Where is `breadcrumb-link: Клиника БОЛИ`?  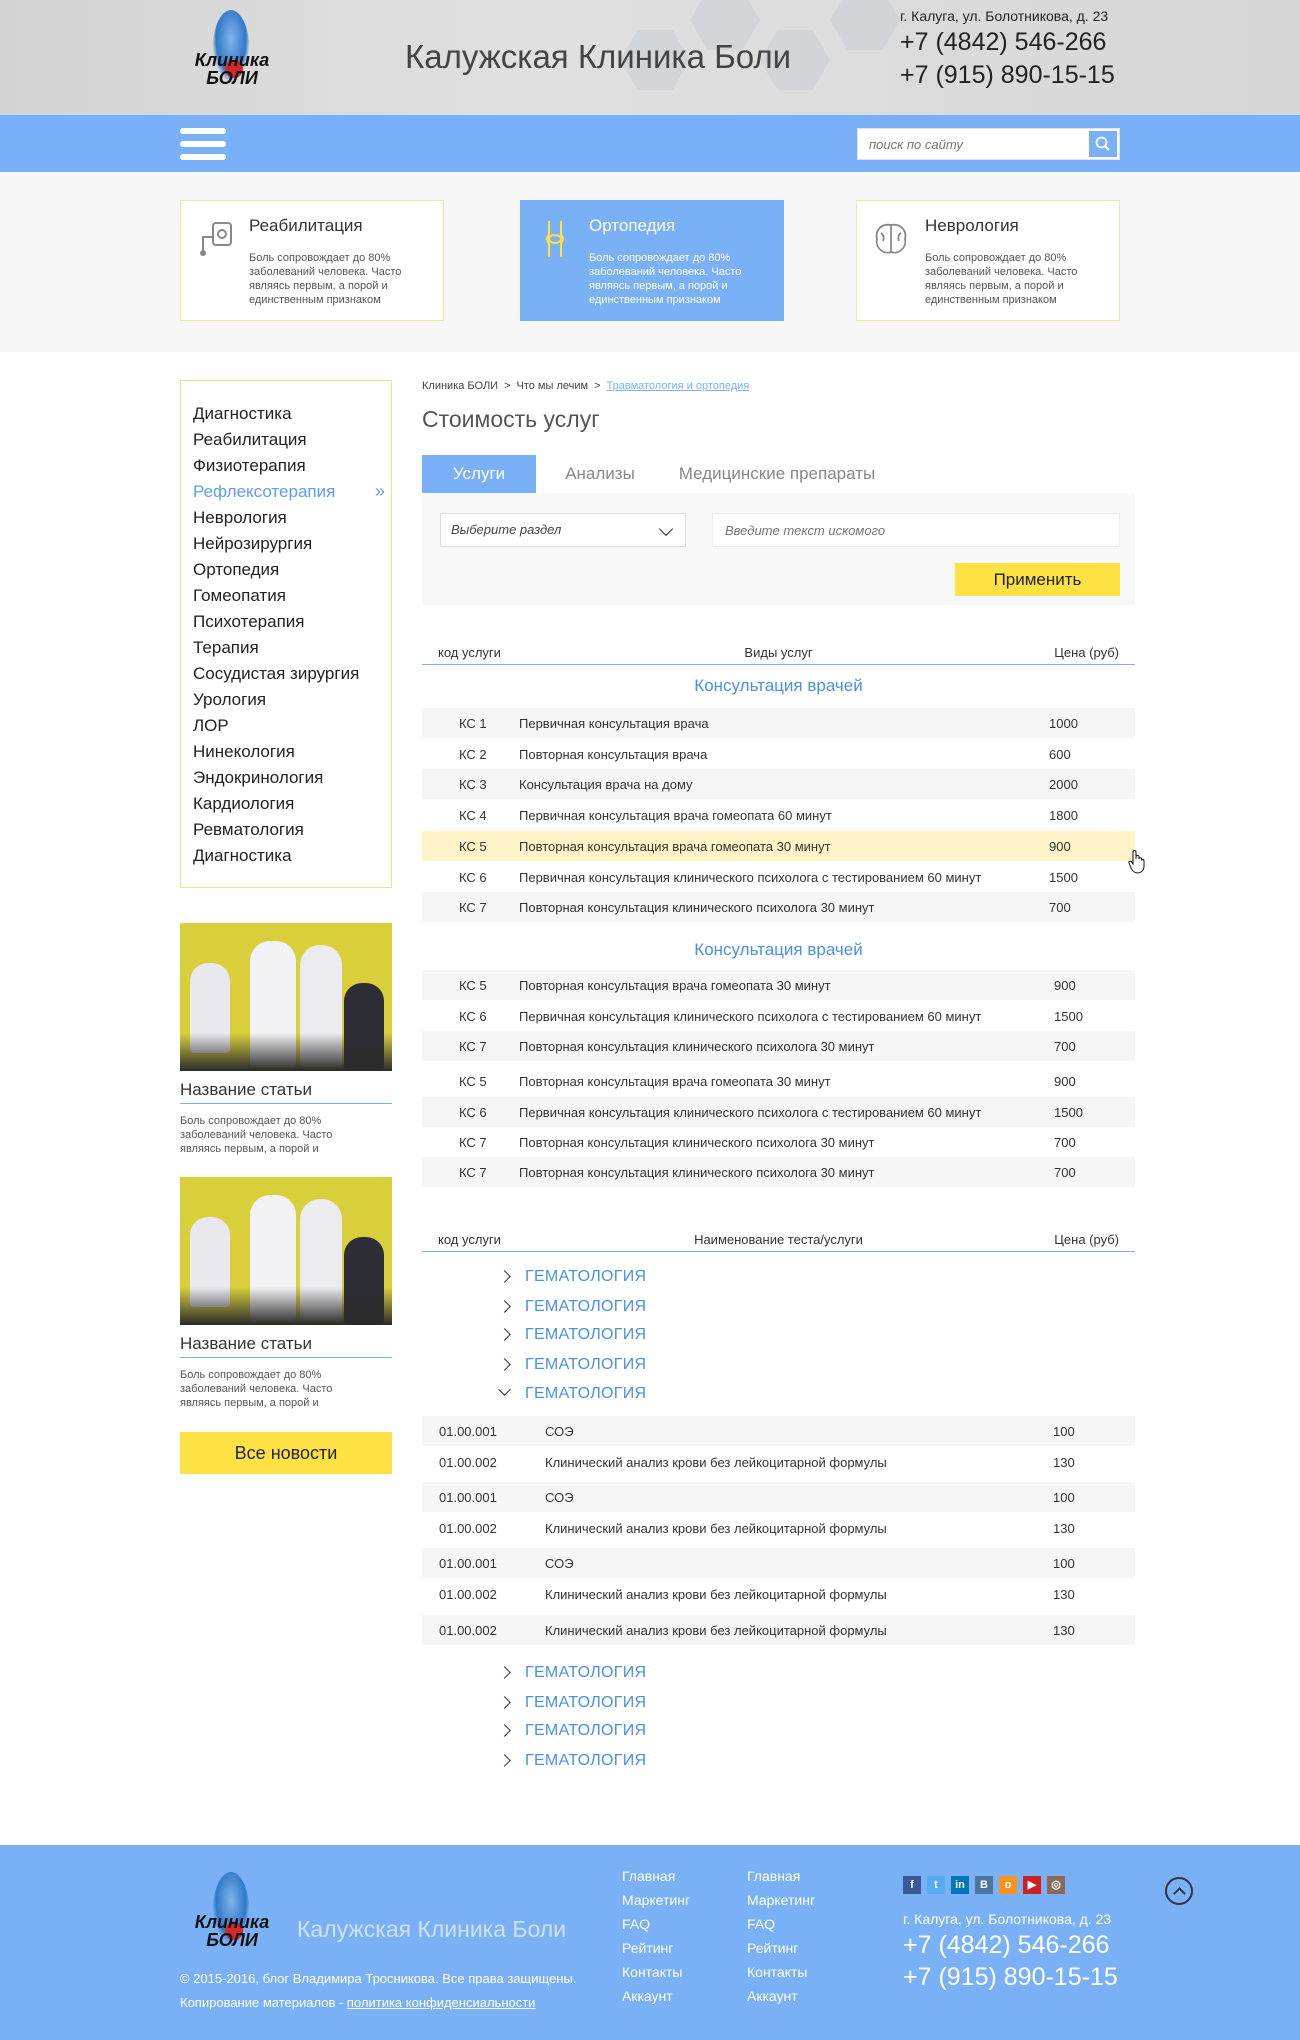 breadcrumb-link: Клиника БОЛИ is located at coordinates (460, 386).